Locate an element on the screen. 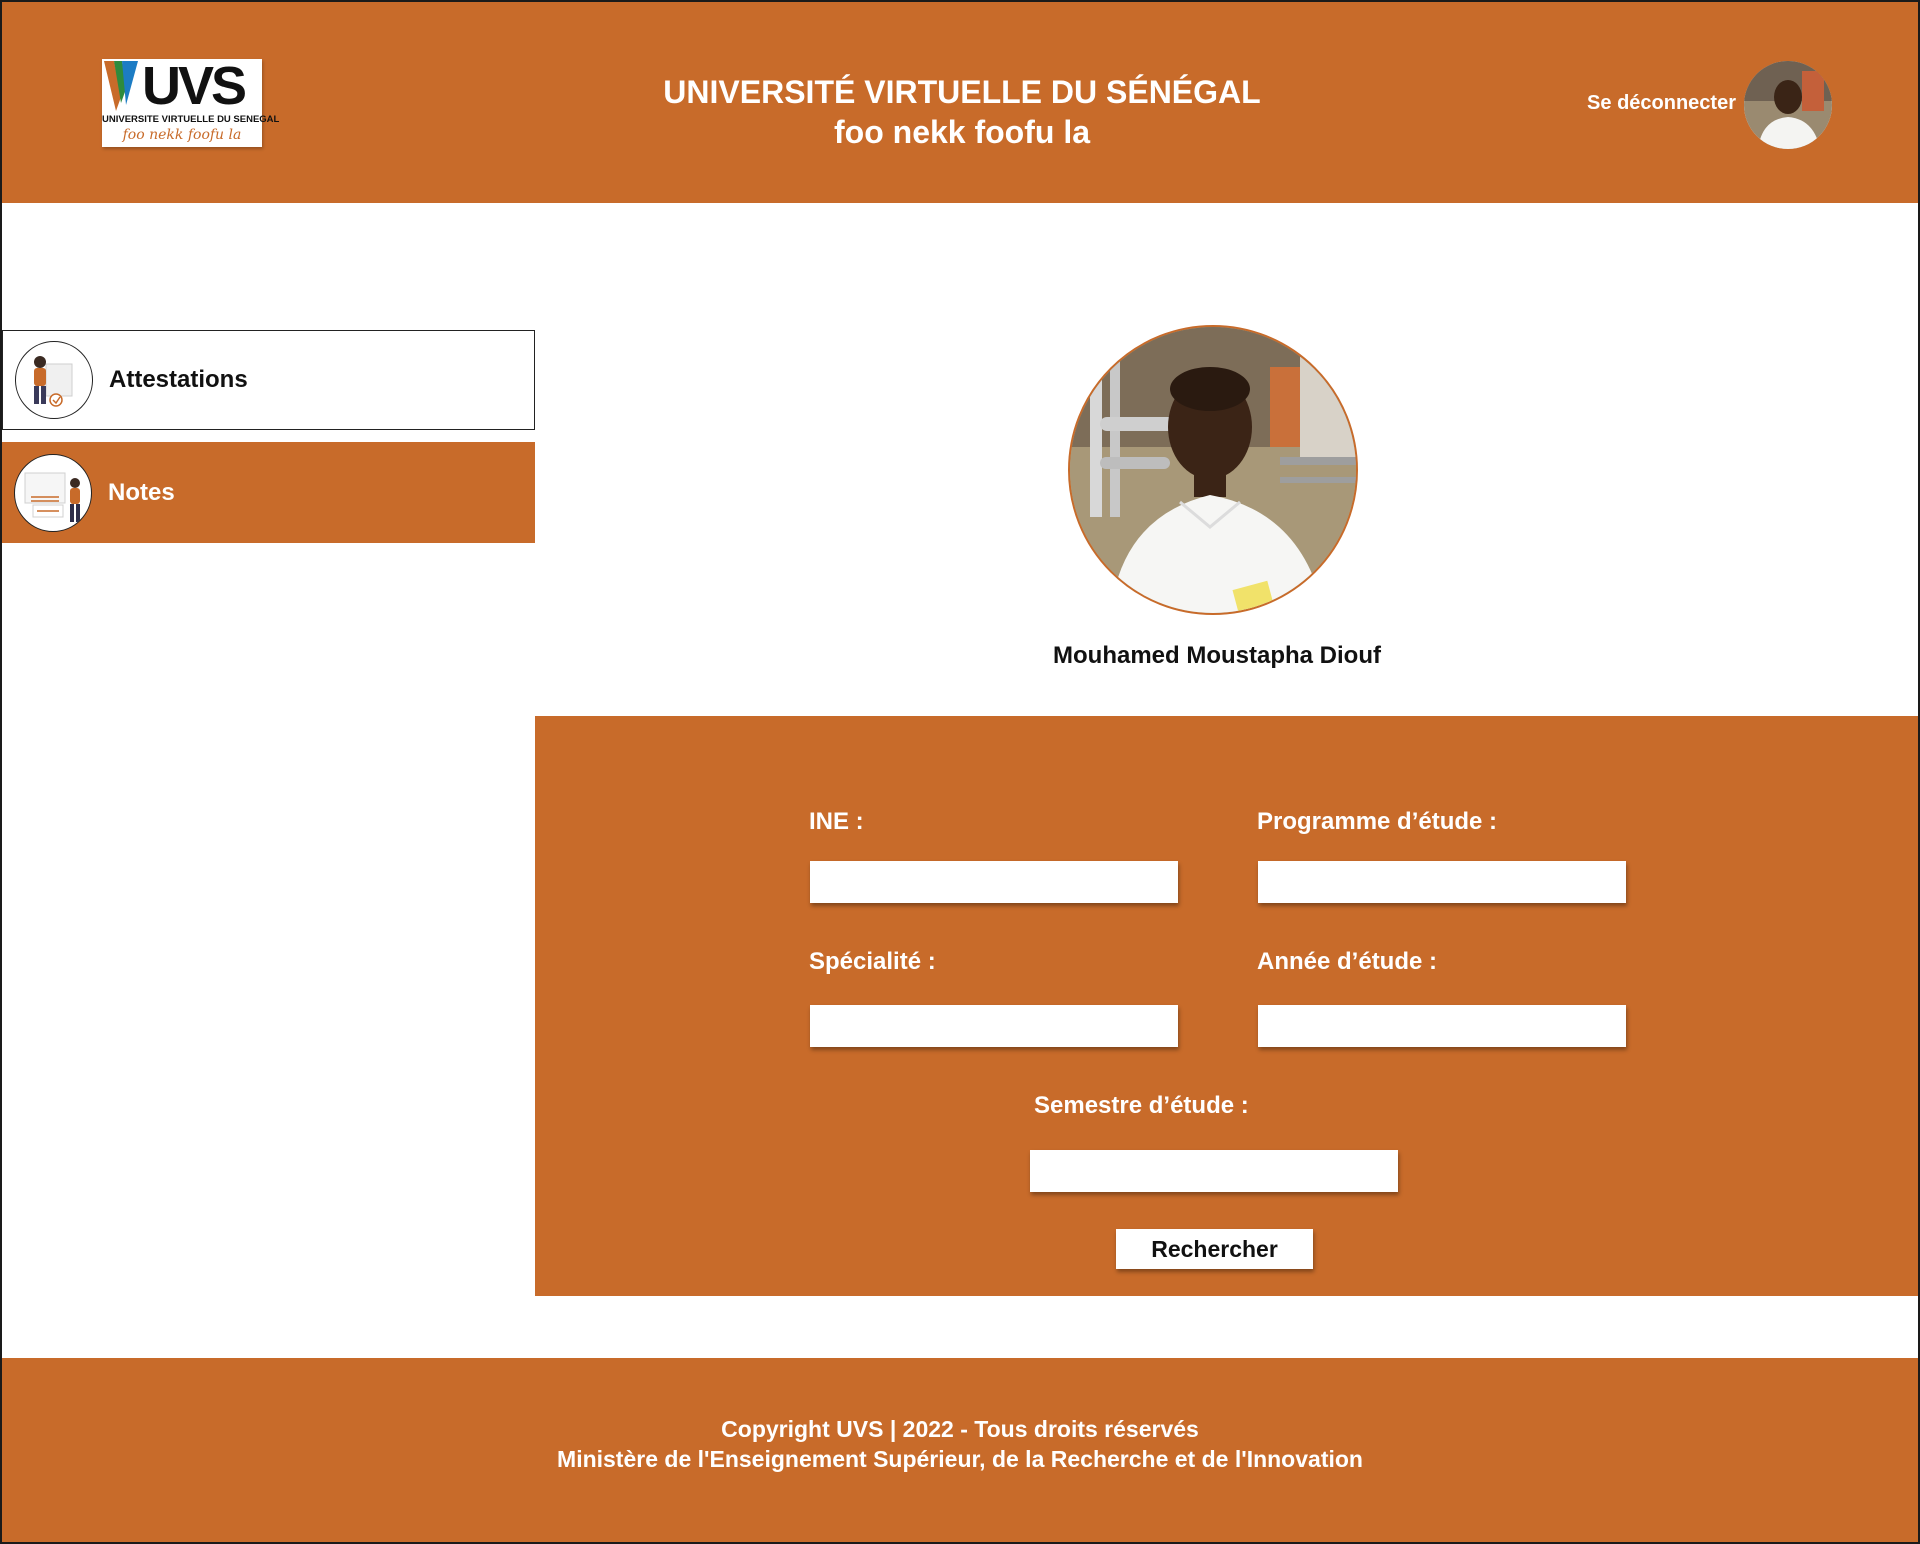  logout-link: Se déconnecter is located at coordinates (1649, 103).